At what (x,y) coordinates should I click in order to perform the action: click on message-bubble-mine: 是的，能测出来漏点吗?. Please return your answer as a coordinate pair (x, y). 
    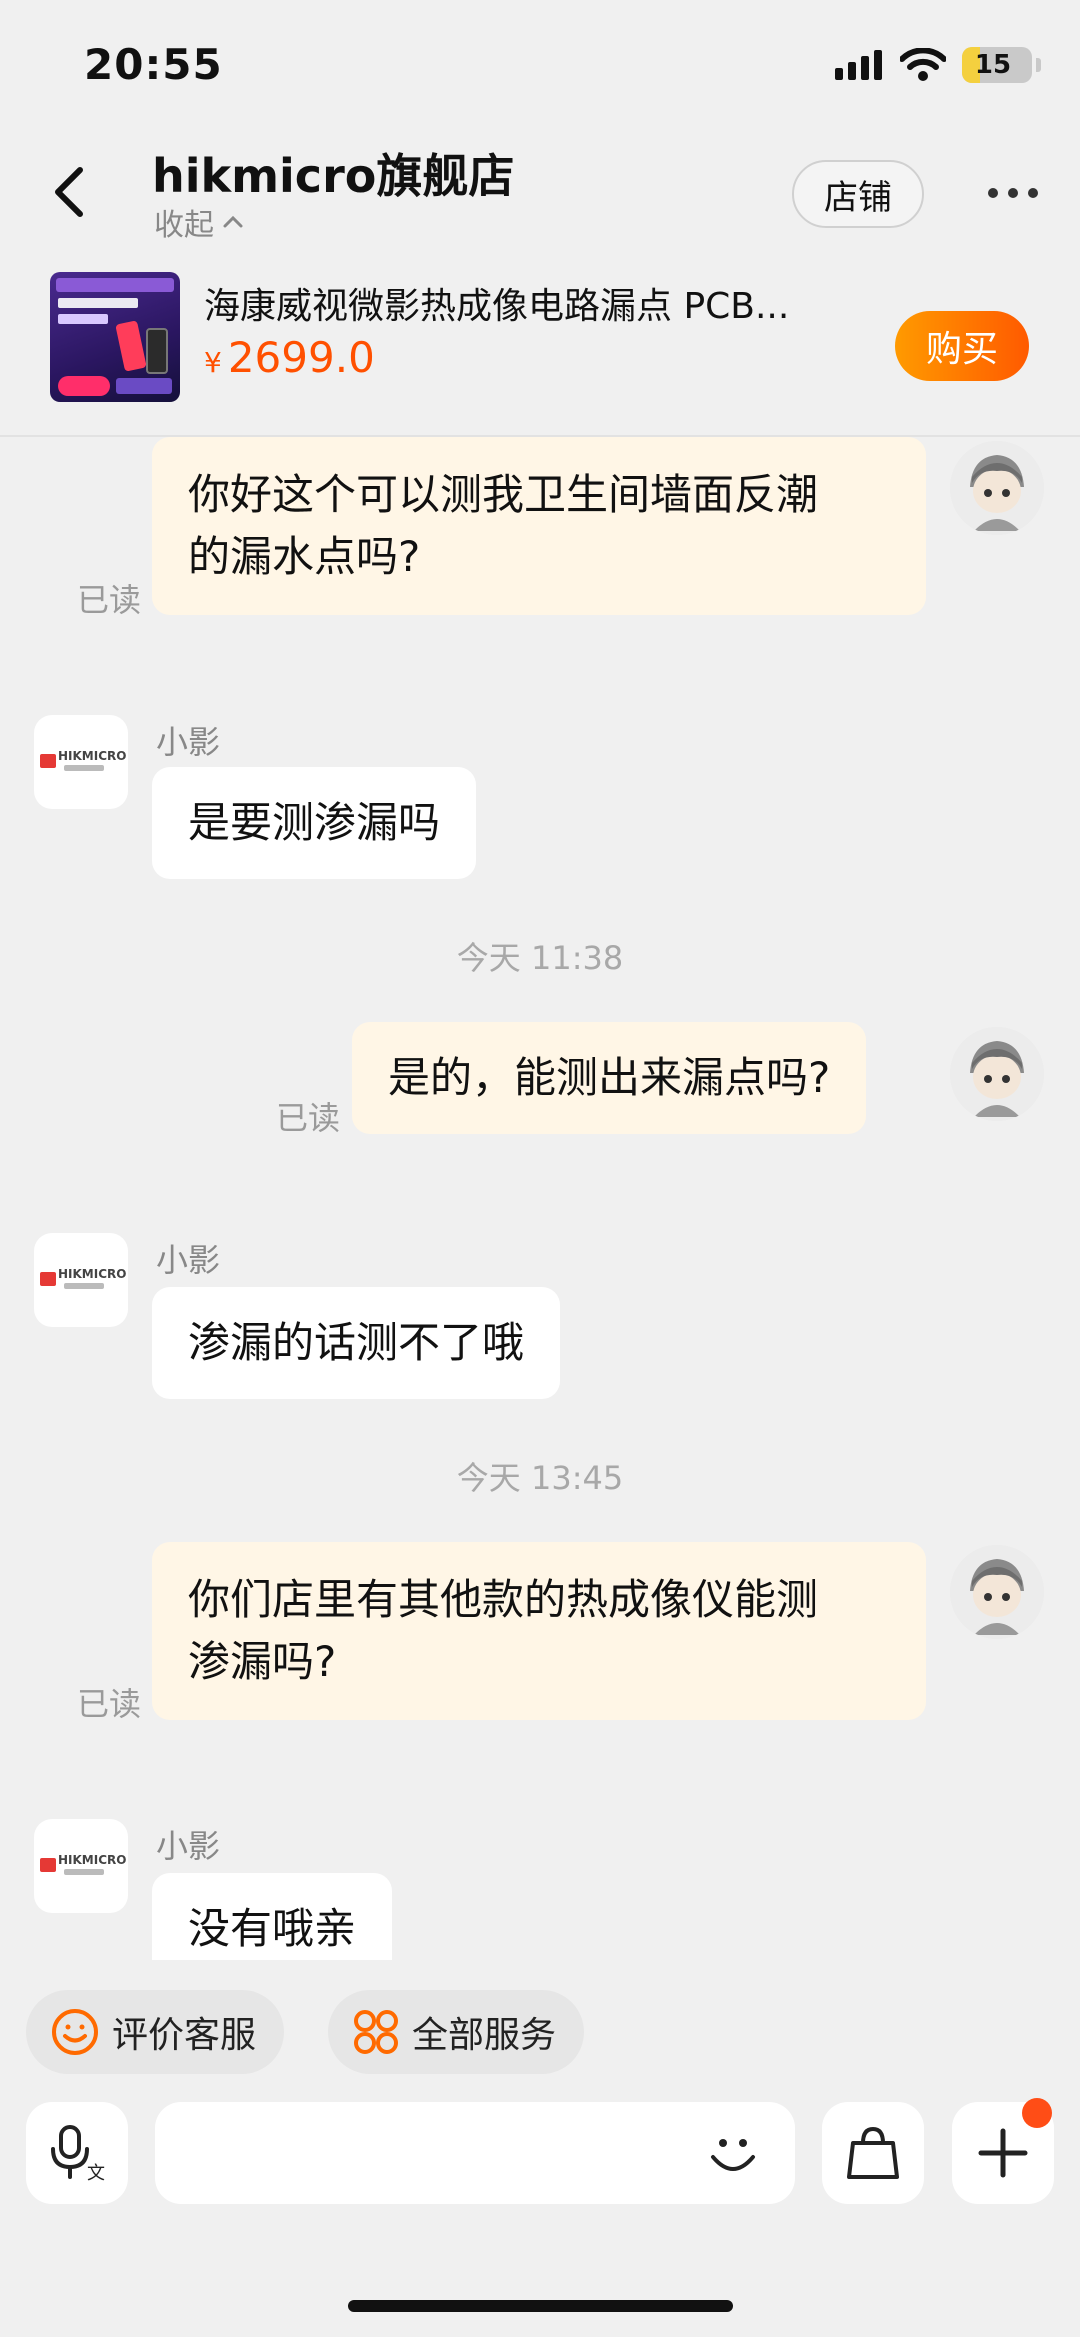
    Looking at the image, I should click on (609, 1078).